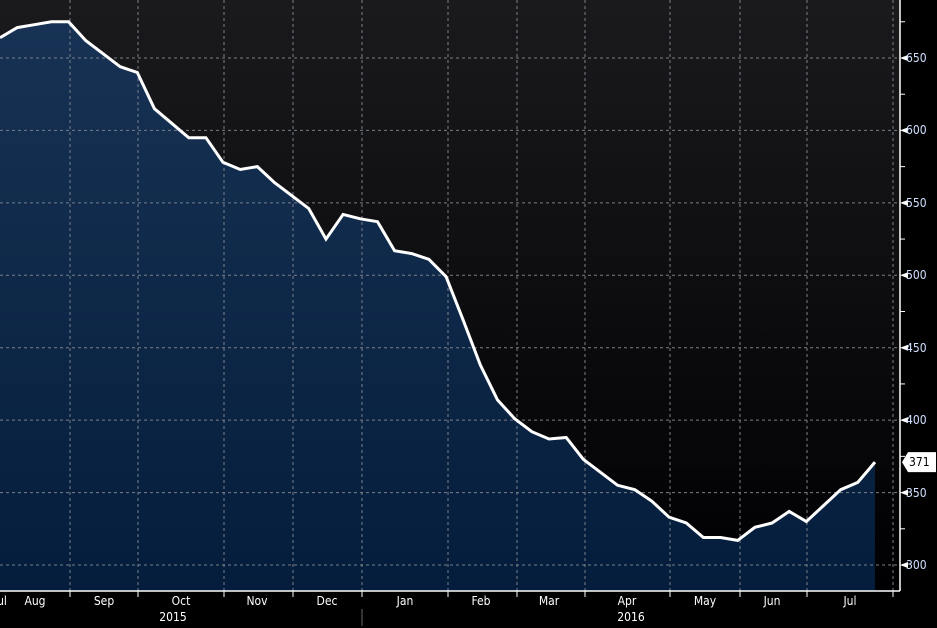 The image size is (937, 628). I want to click on x-tick-label: Sep, so click(104, 601).